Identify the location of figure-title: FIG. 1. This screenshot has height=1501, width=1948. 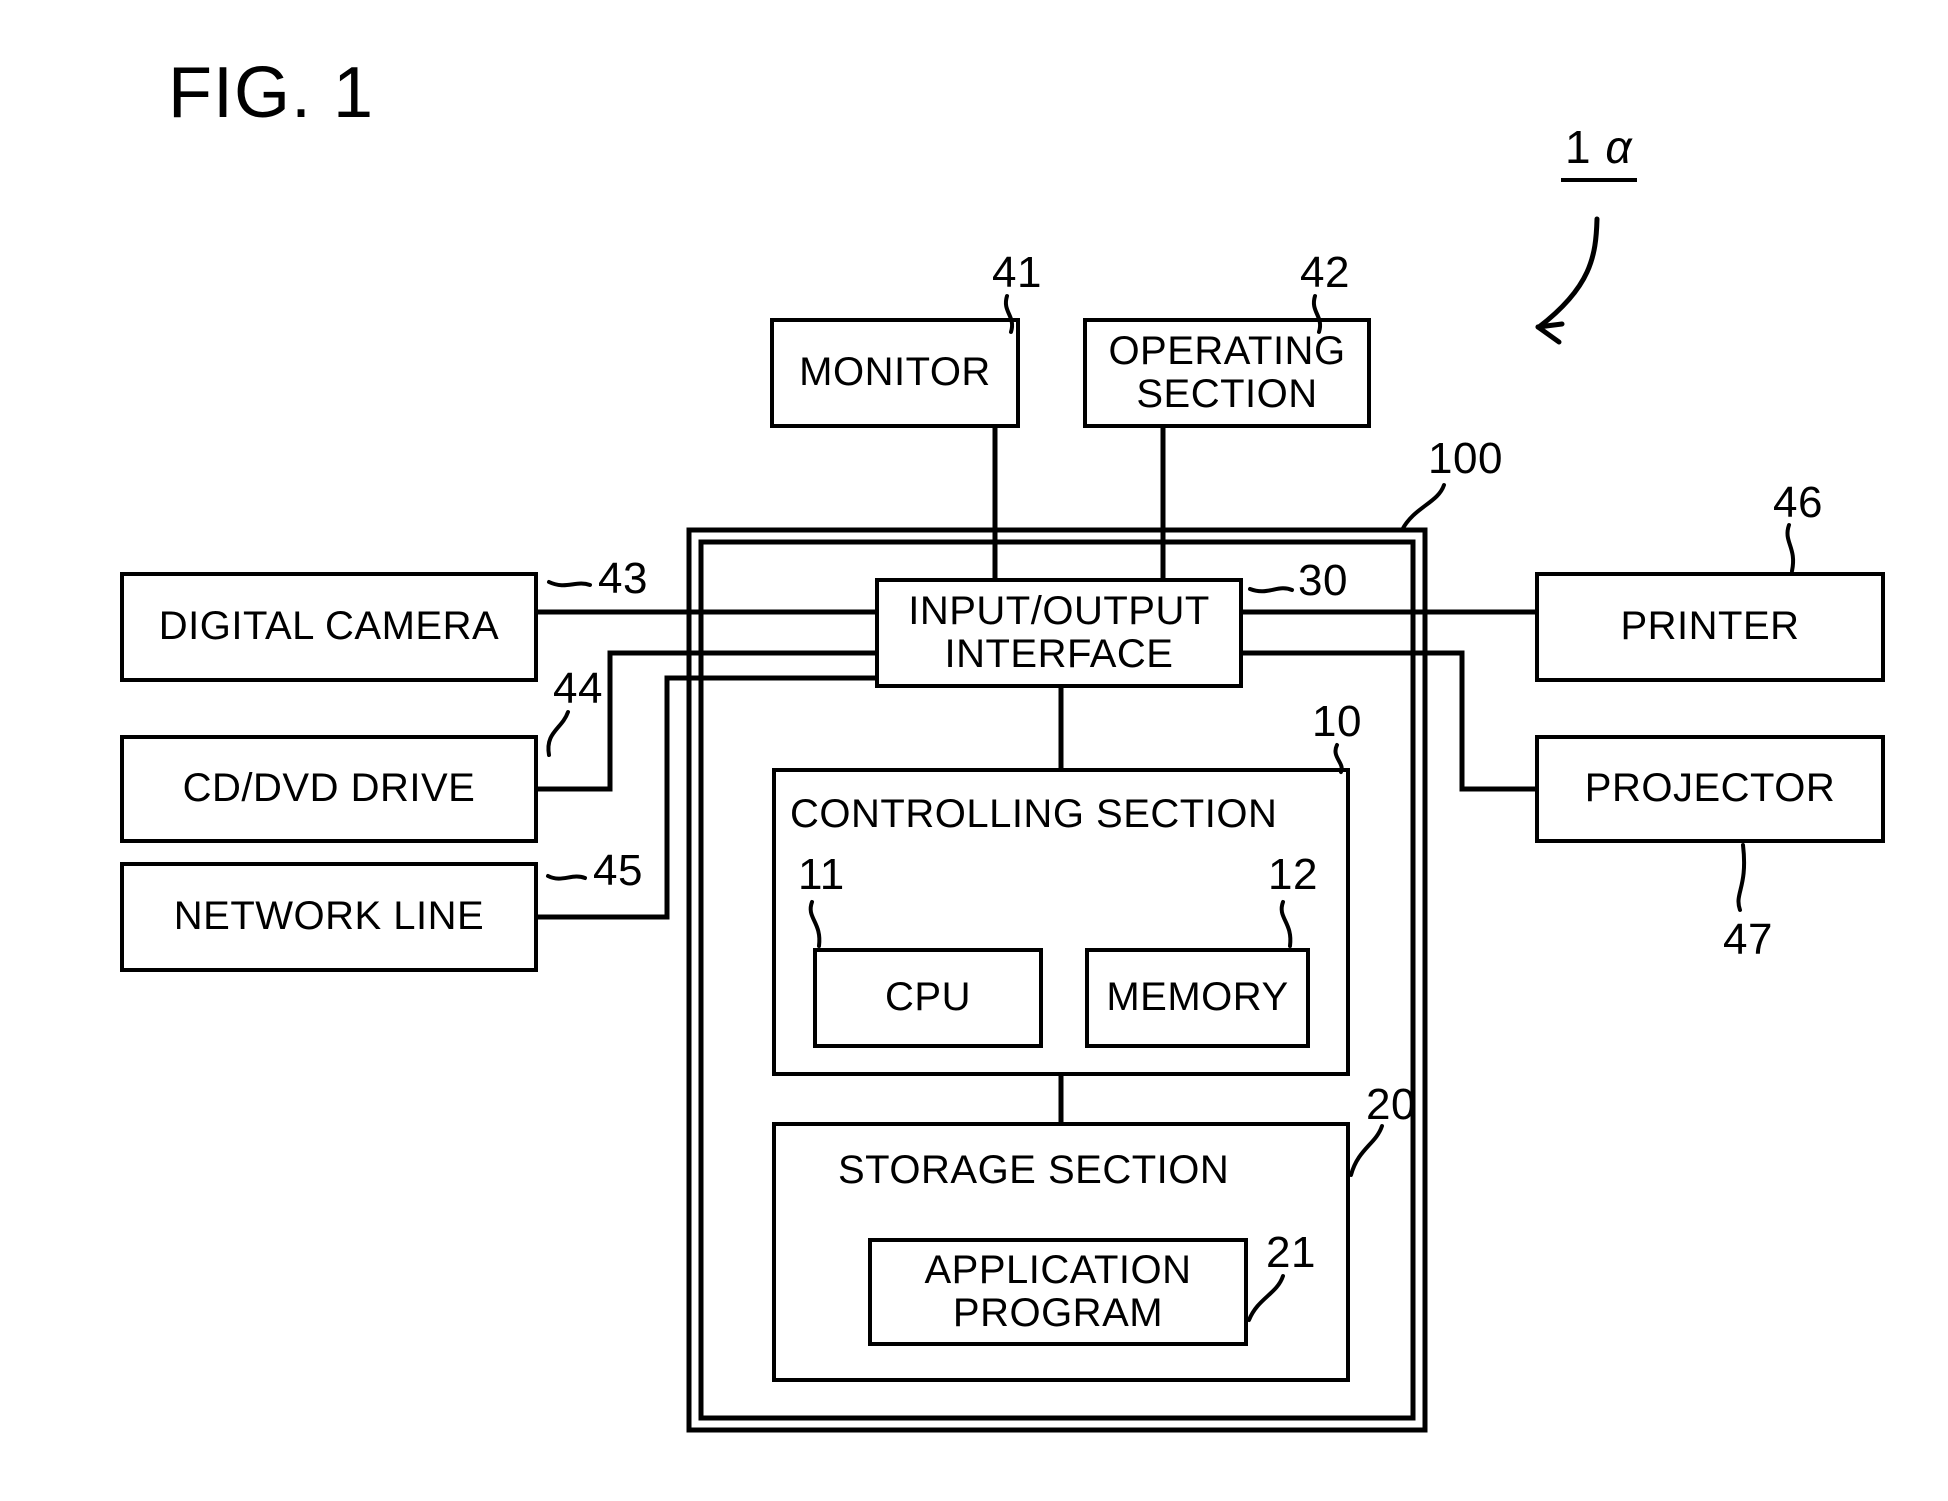
(271, 93).